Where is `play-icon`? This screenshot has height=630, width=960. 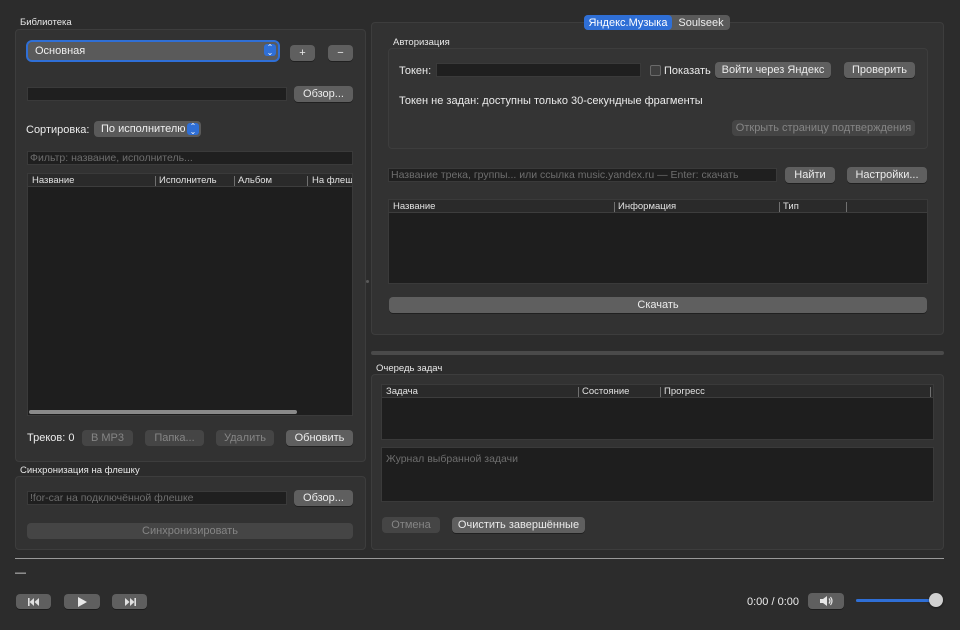
play-icon is located at coordinates (82, 601).